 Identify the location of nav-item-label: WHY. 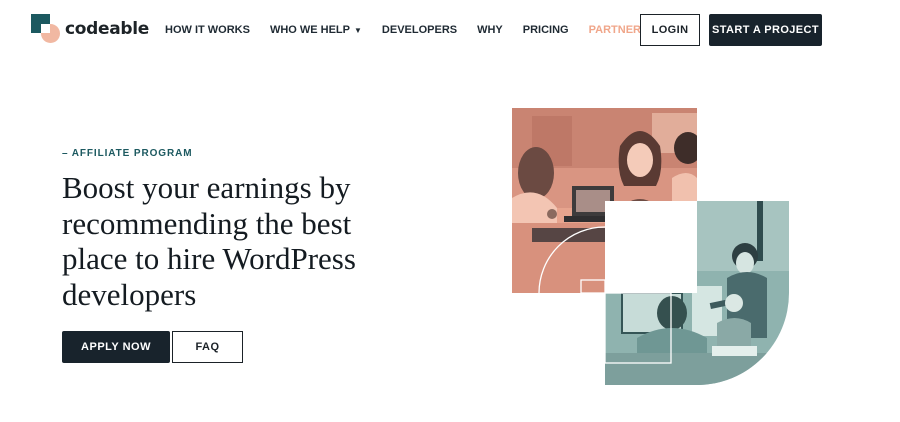
(490, 30).